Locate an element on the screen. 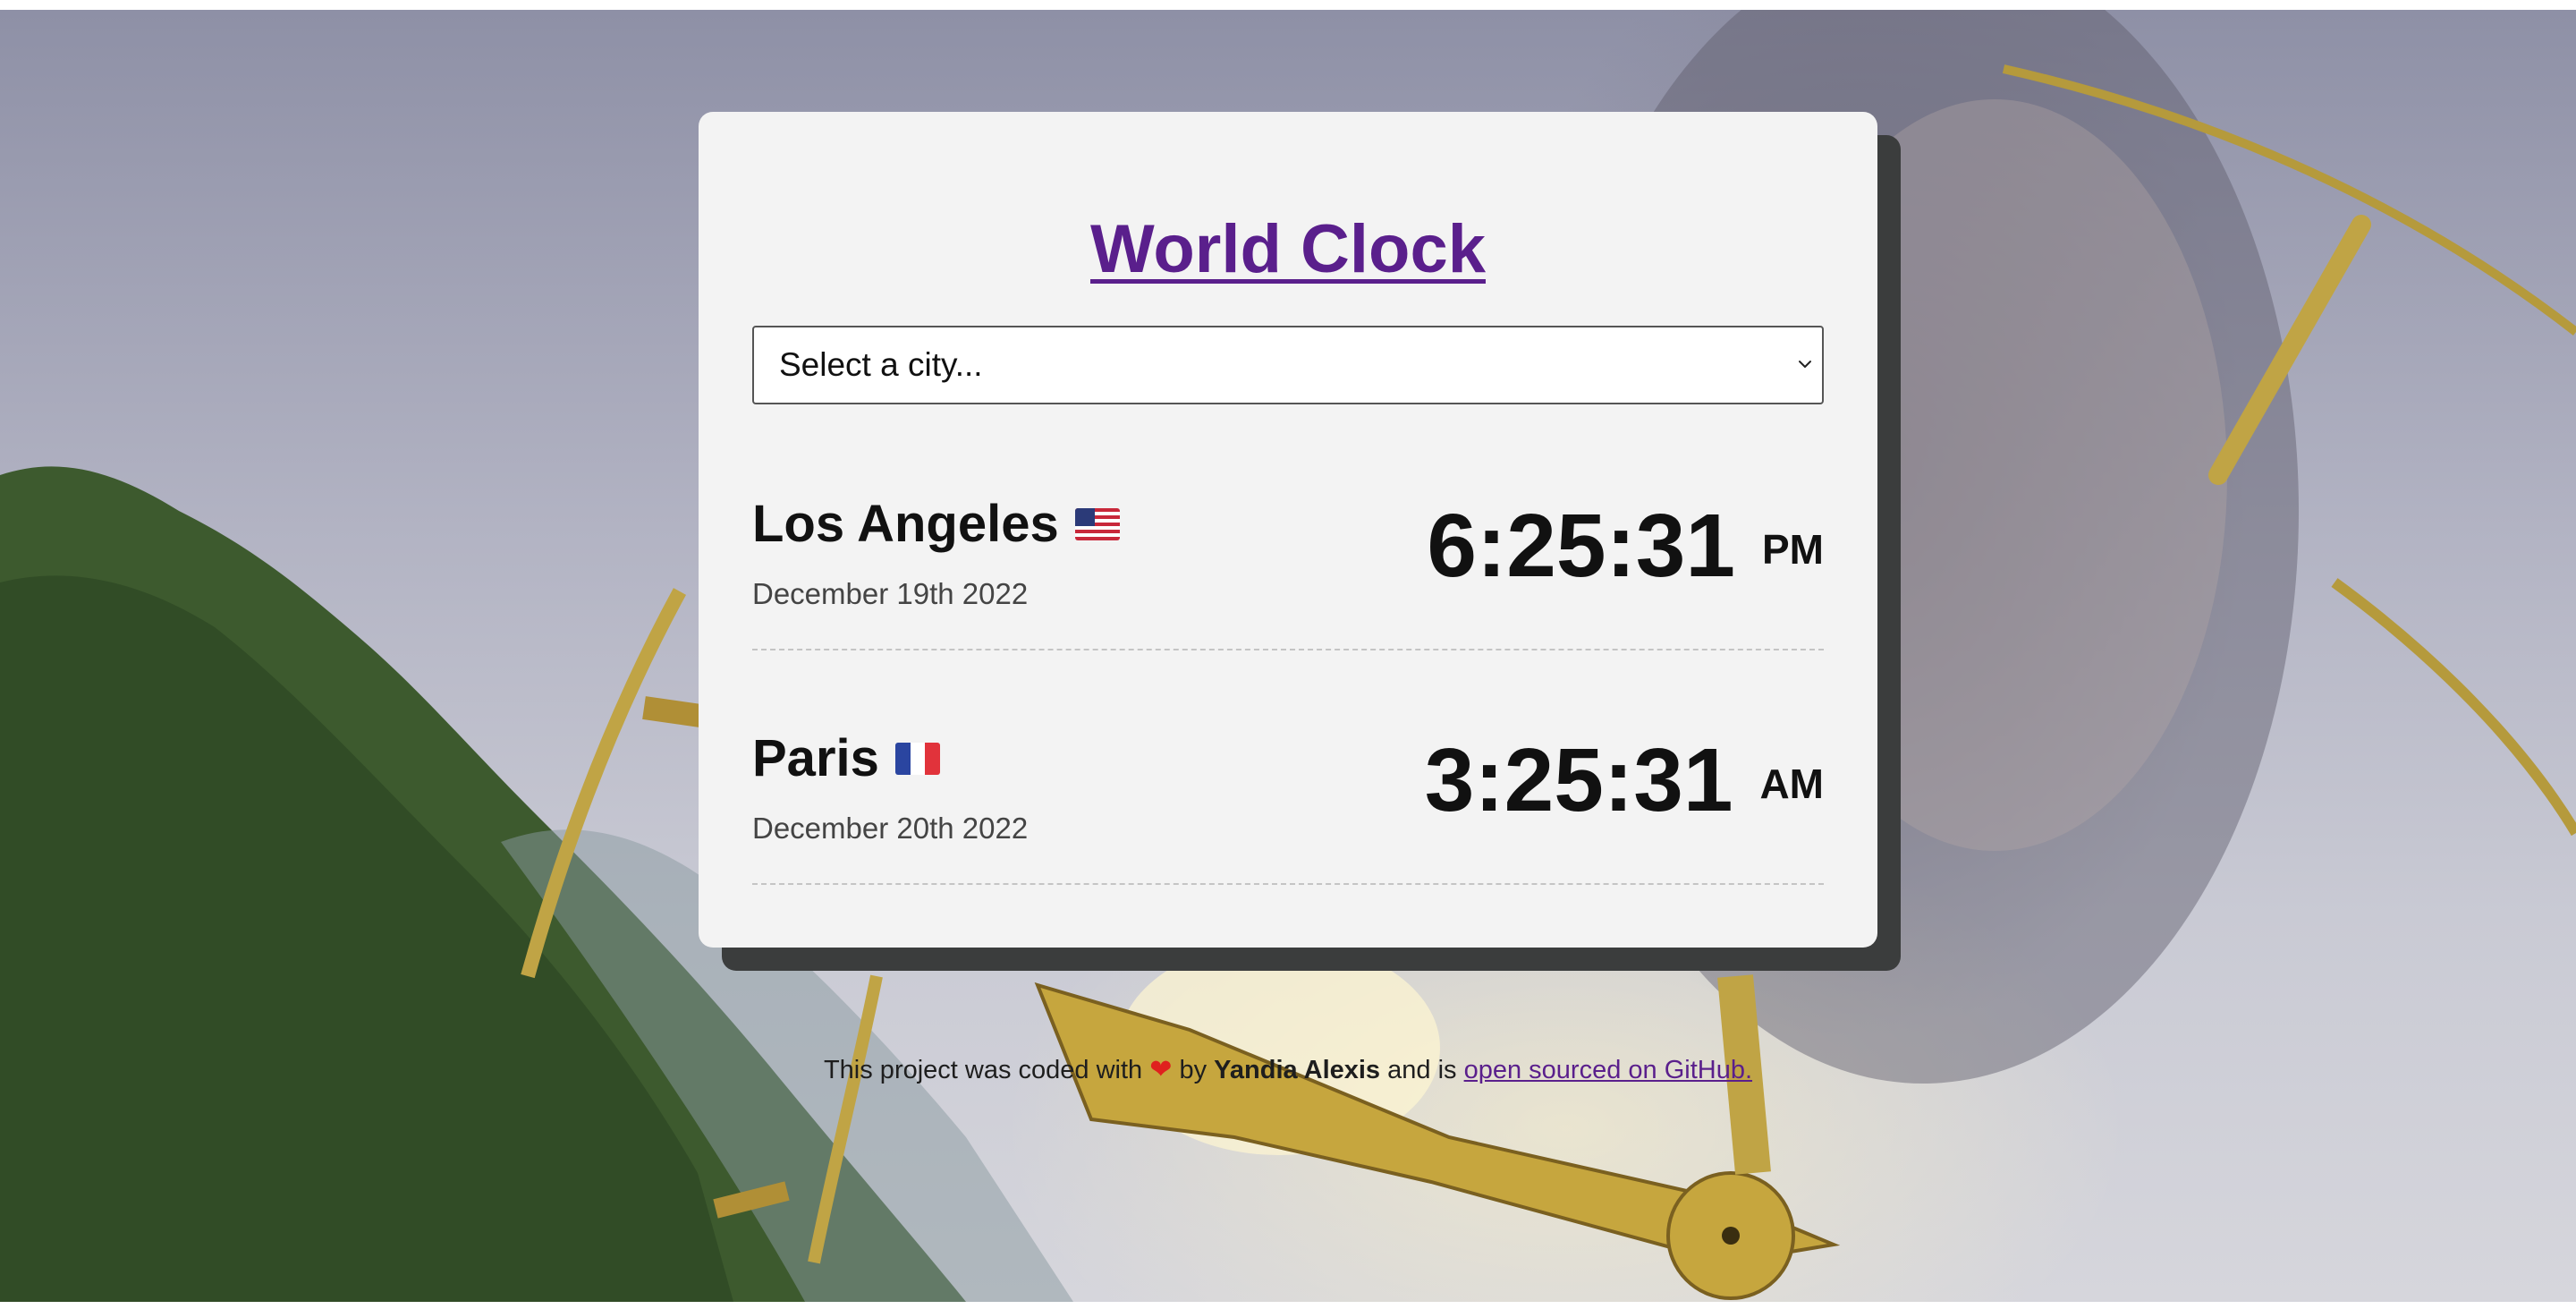 The width and height of the screenshot is (2576, 1309). footer-by: by is located at coordinates (1193, 1070).